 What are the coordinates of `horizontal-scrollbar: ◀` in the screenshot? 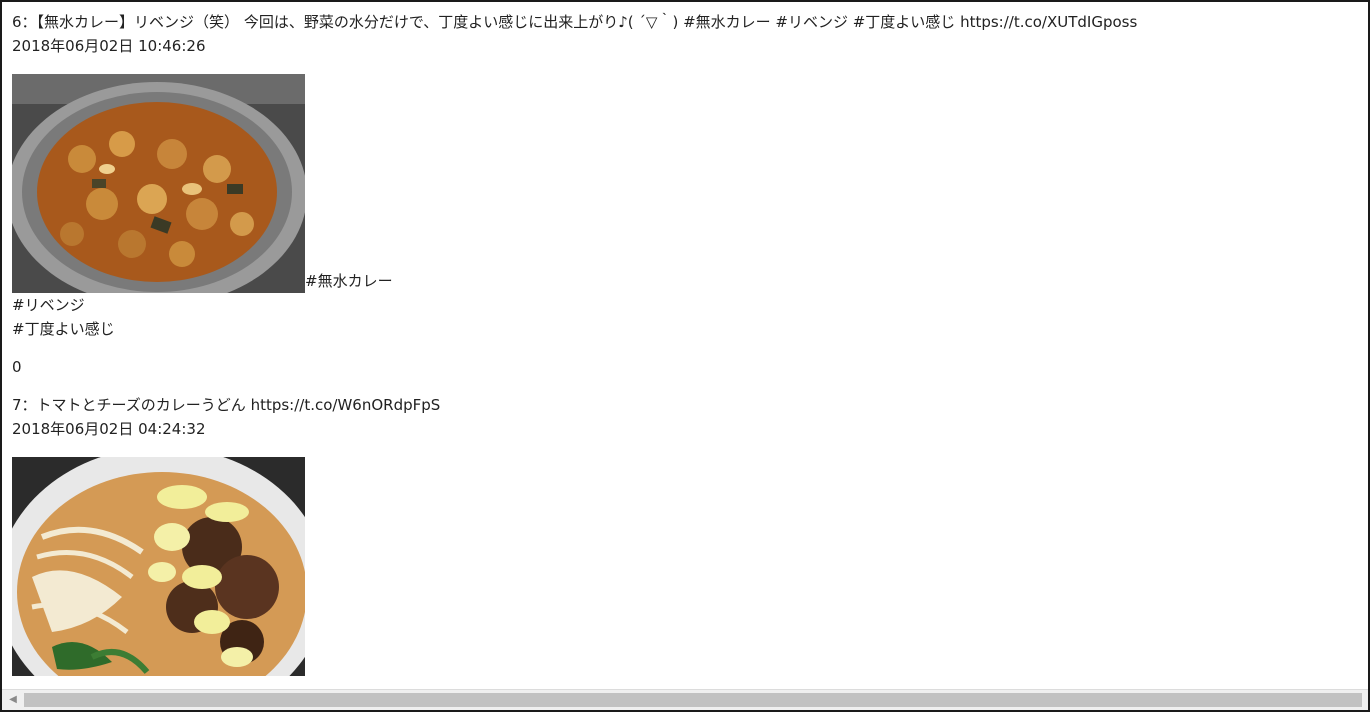 It's located at (685, 699).